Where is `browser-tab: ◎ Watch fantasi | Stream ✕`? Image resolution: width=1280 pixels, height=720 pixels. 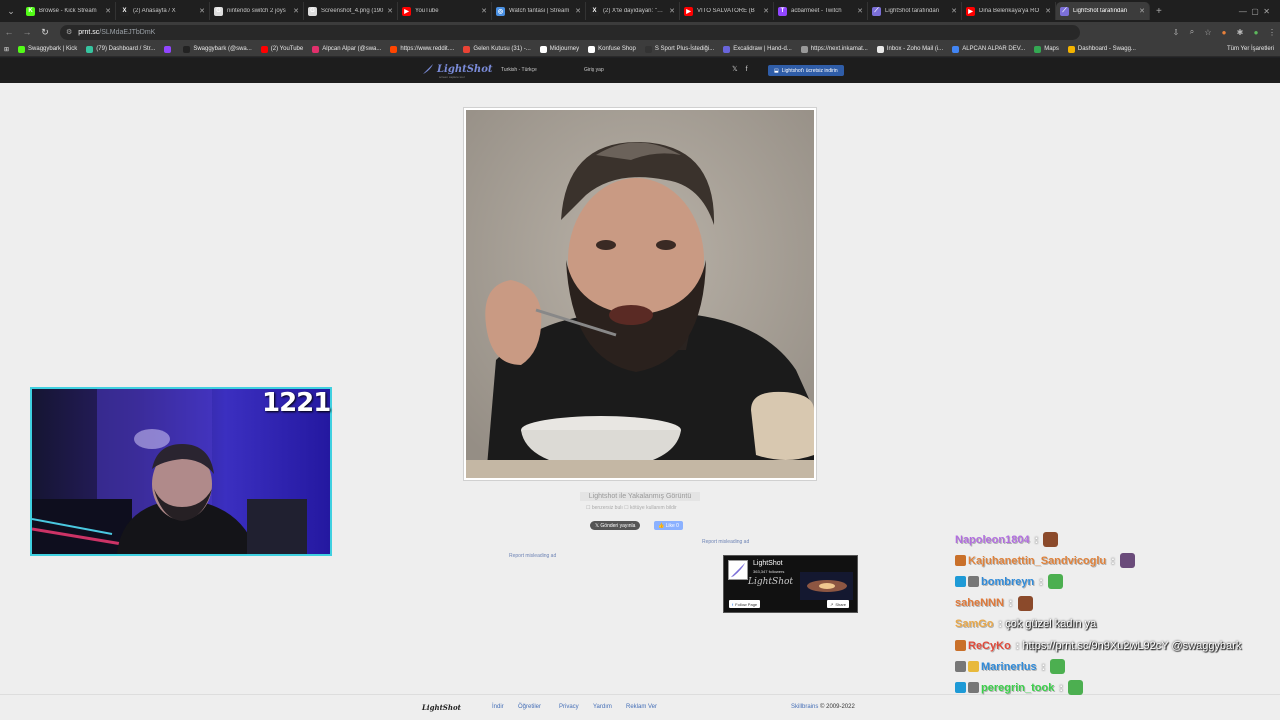
browser-tab: ◎ Watch fantasi | Stream ✕ is located at coordinates (539, 11).